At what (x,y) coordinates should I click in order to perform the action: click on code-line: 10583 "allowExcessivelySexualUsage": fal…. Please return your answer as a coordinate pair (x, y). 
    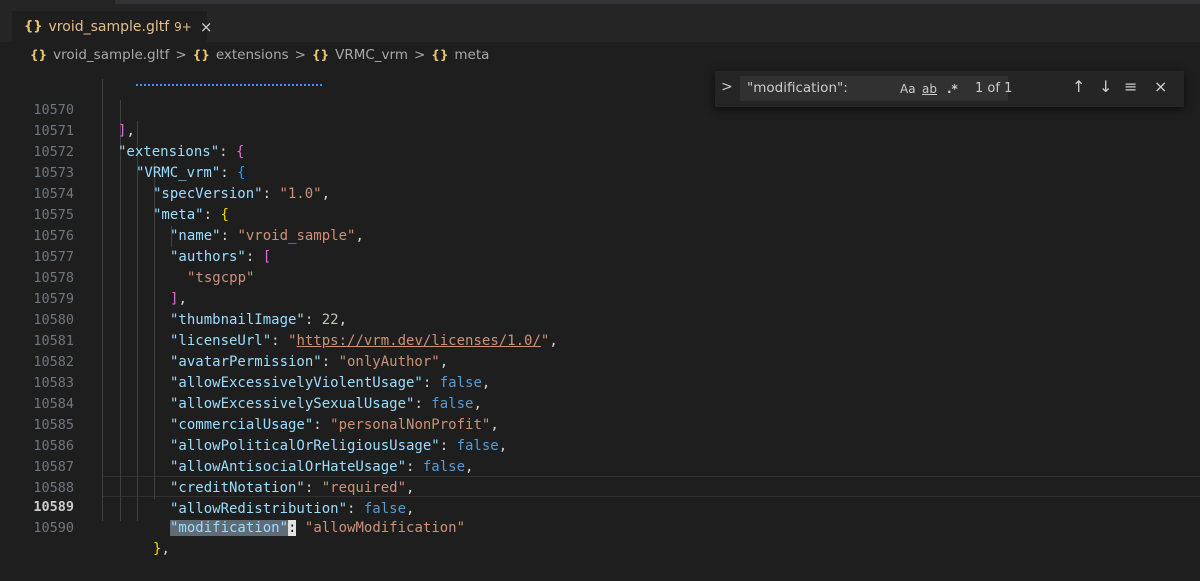
    Looking at the image, I should click on (600, 382).